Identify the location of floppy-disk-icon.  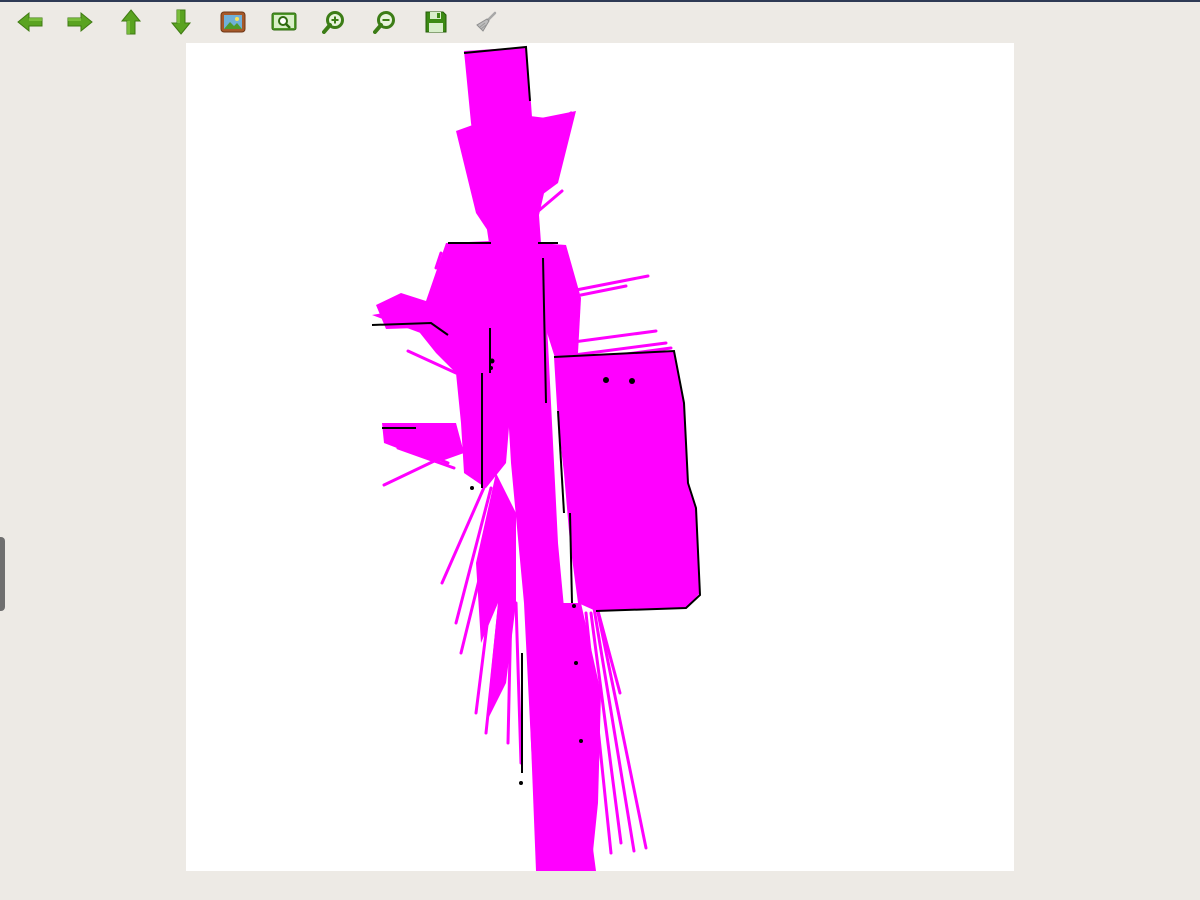
(436, 22).